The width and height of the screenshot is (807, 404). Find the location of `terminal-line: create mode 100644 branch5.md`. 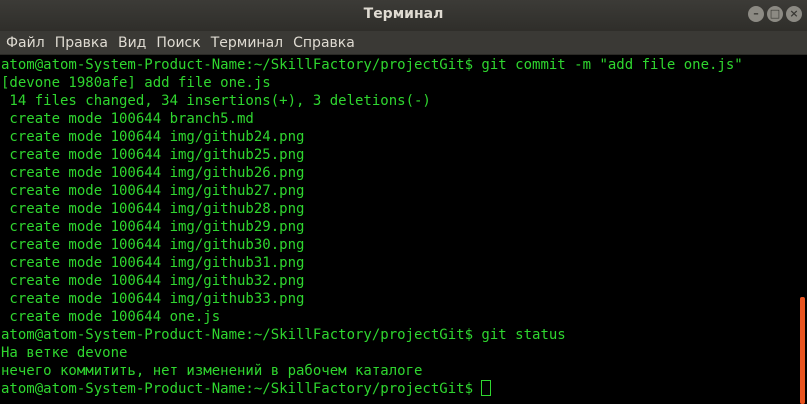

terminal-line: create mode 100644 branch5.md is located at coordinates (127, 119).